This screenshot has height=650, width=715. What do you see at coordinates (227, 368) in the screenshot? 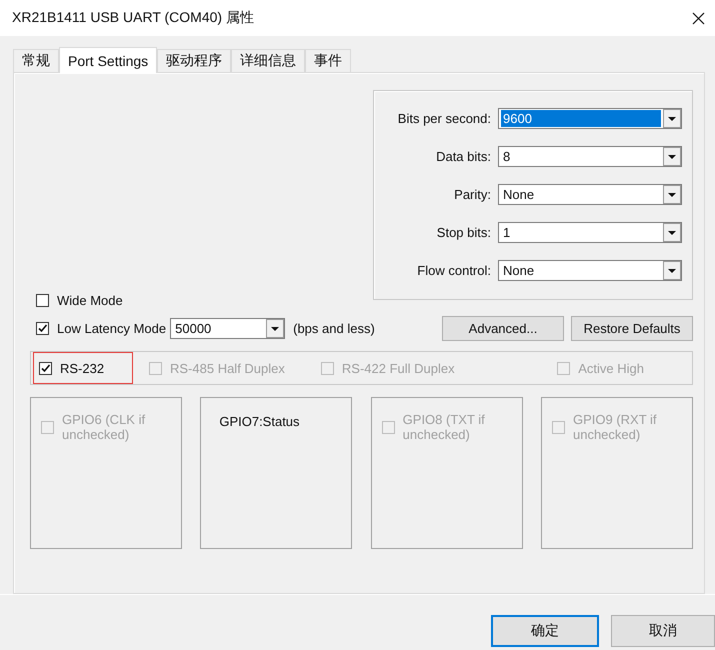
I see `checkbox-label: RS-485 Half Duplex` at bounding box center [227, 368].